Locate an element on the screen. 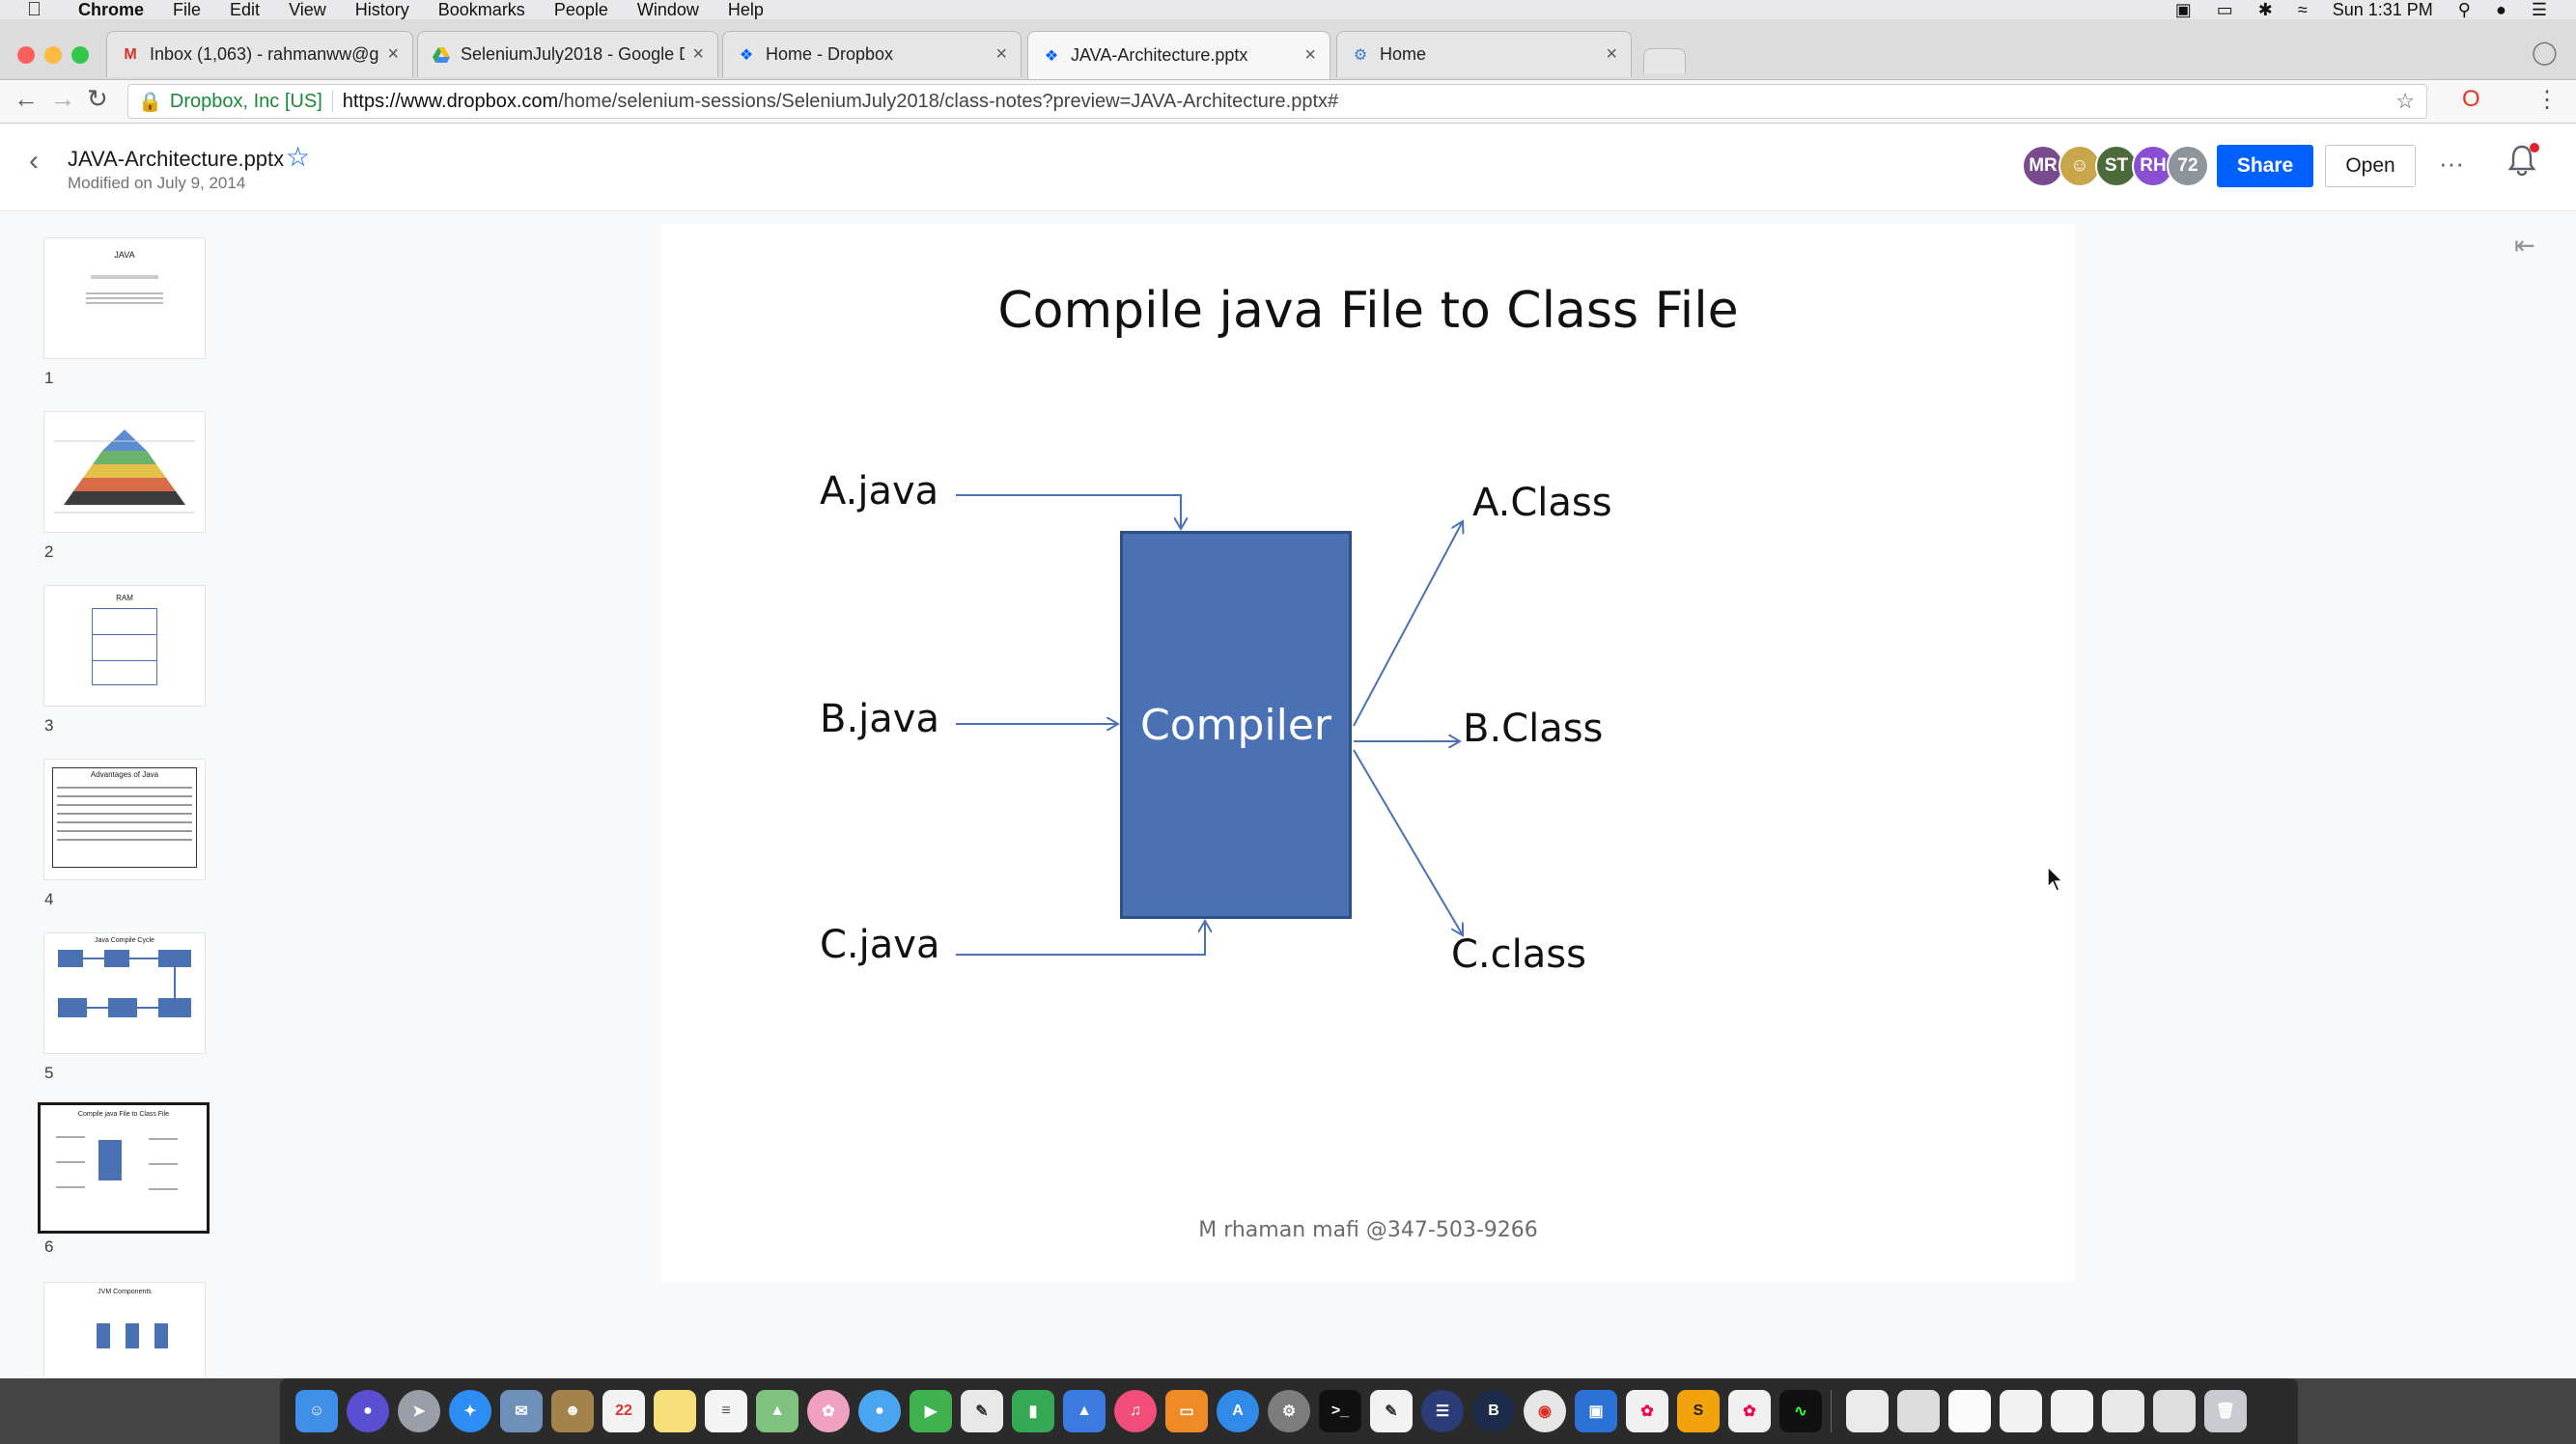 The width and height of the screenshot is (2576, 1444). bookmark-star-icon: ☆ is located at coordinates (2405, 101).